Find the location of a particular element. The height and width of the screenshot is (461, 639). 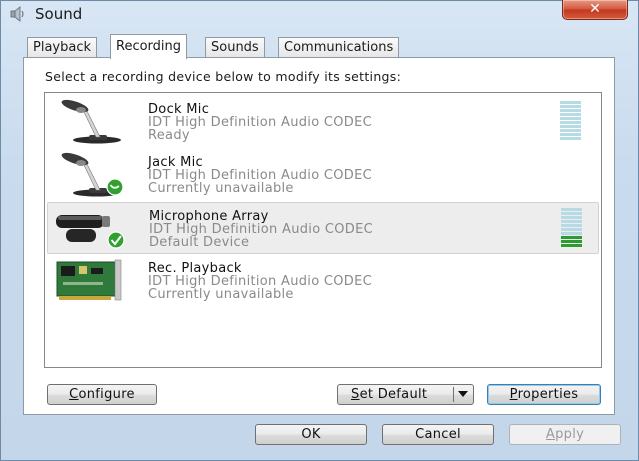

apply-label: pply is located at coordinates (570, 434).